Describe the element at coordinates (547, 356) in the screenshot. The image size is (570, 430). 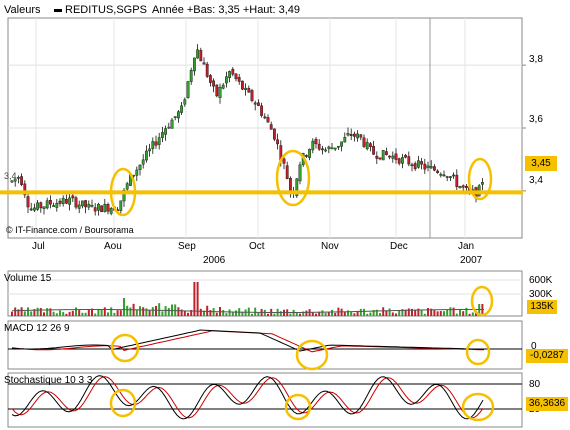
I see `macd-badge: -0,0287` at that location.